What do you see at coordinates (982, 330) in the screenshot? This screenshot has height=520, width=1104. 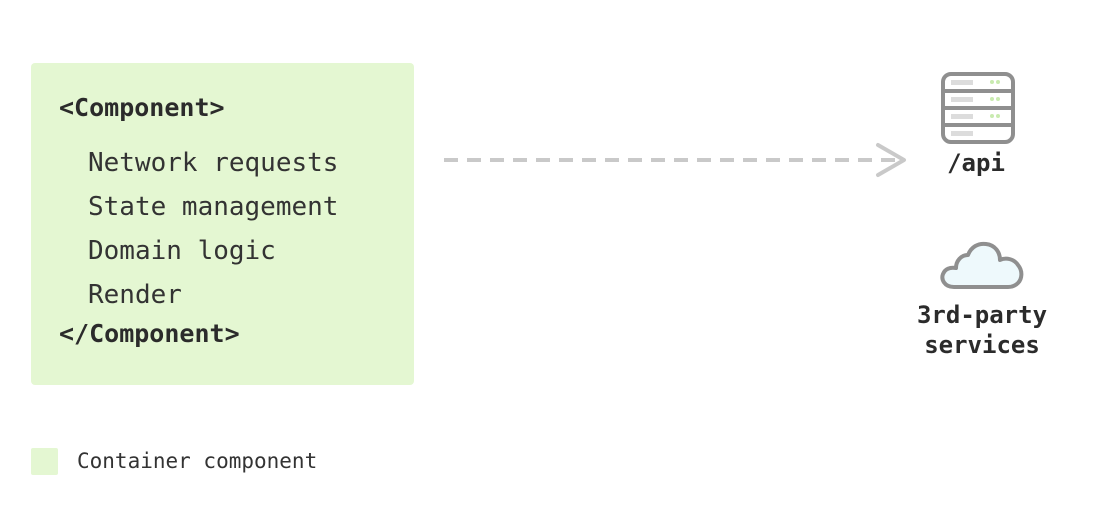 I see `services-label: 3rd-party services` at bounding box center [982, 330].